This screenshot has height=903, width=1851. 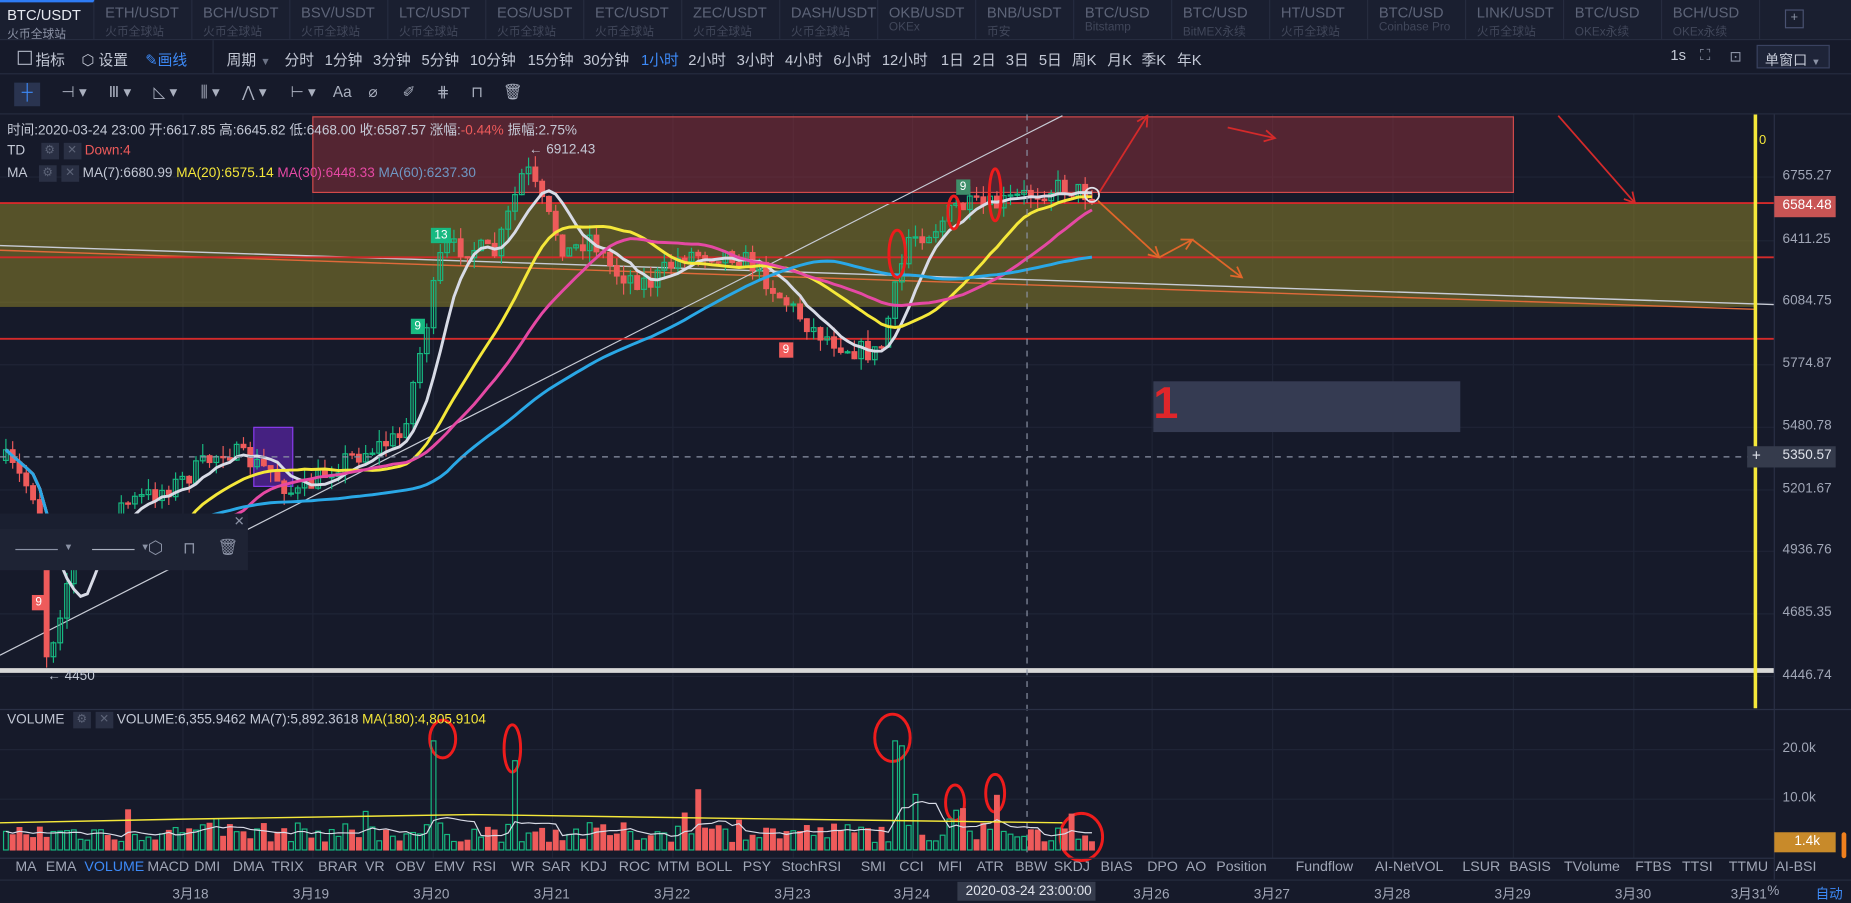 I want to click on indicator-tab: SAR, so click(x=556, y=866).